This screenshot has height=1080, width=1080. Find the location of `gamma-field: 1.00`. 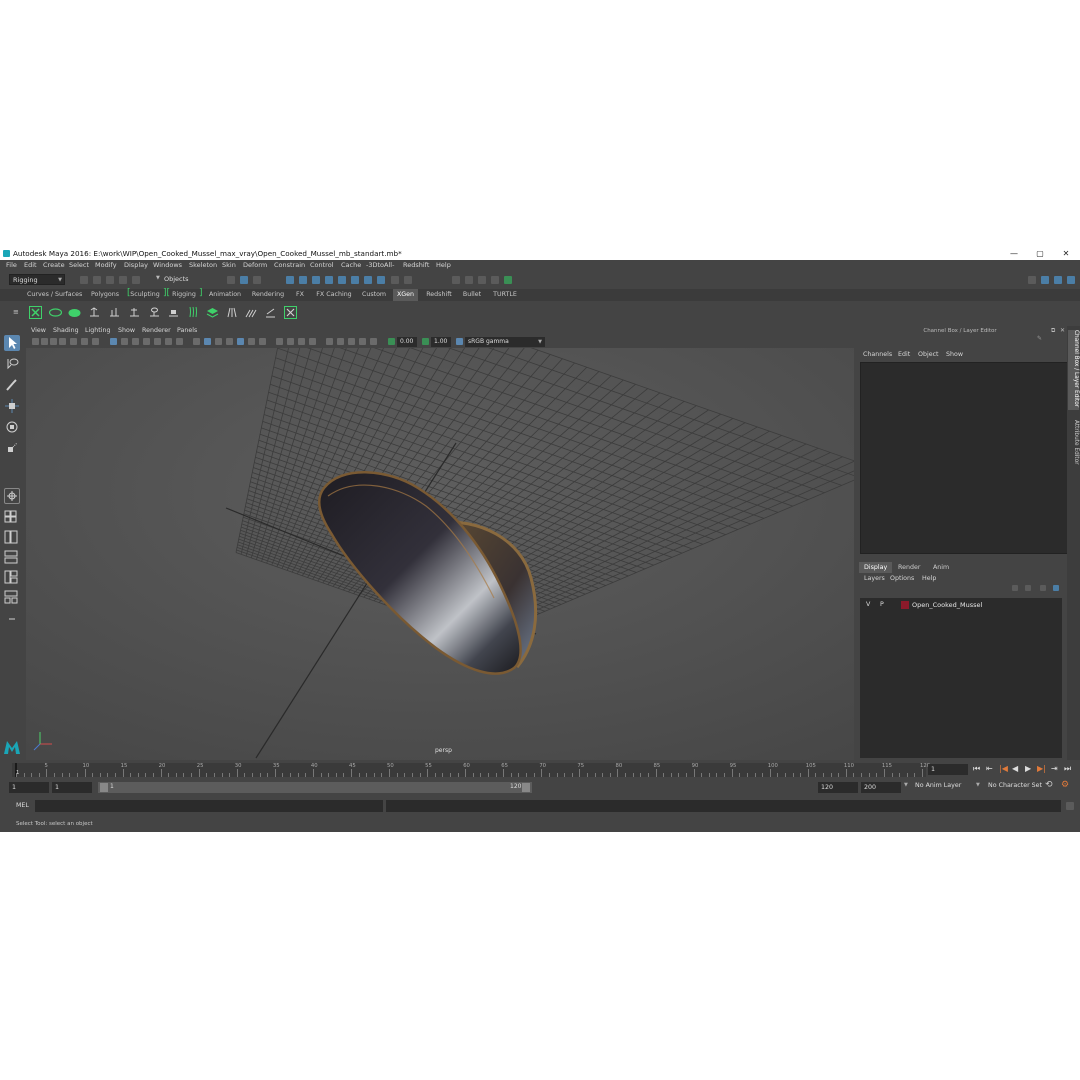

gamma-field: 1.00 is located at coordinates (441, 342).